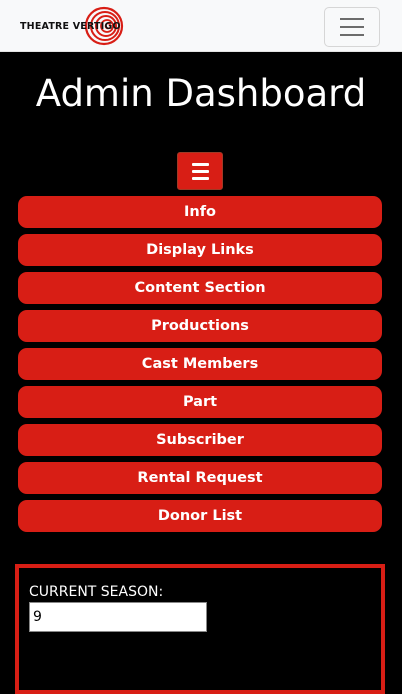  I want to click on brand-name: THEATRE VERTIGO, so click(70, 26).